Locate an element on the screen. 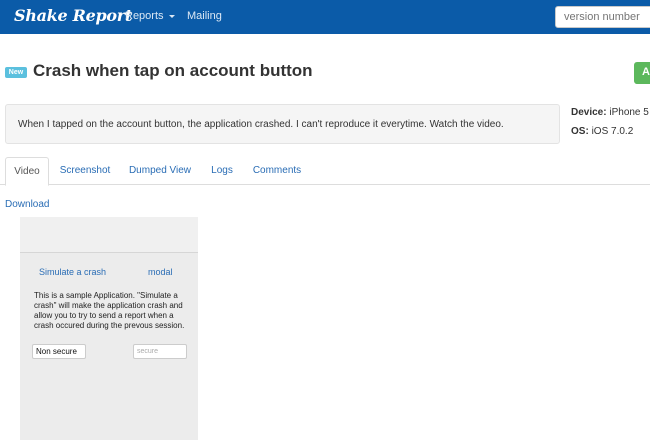 This screenshot has height=440, width=650. device-info: Device: iPhone 5 is located at coordinates (610, 112).